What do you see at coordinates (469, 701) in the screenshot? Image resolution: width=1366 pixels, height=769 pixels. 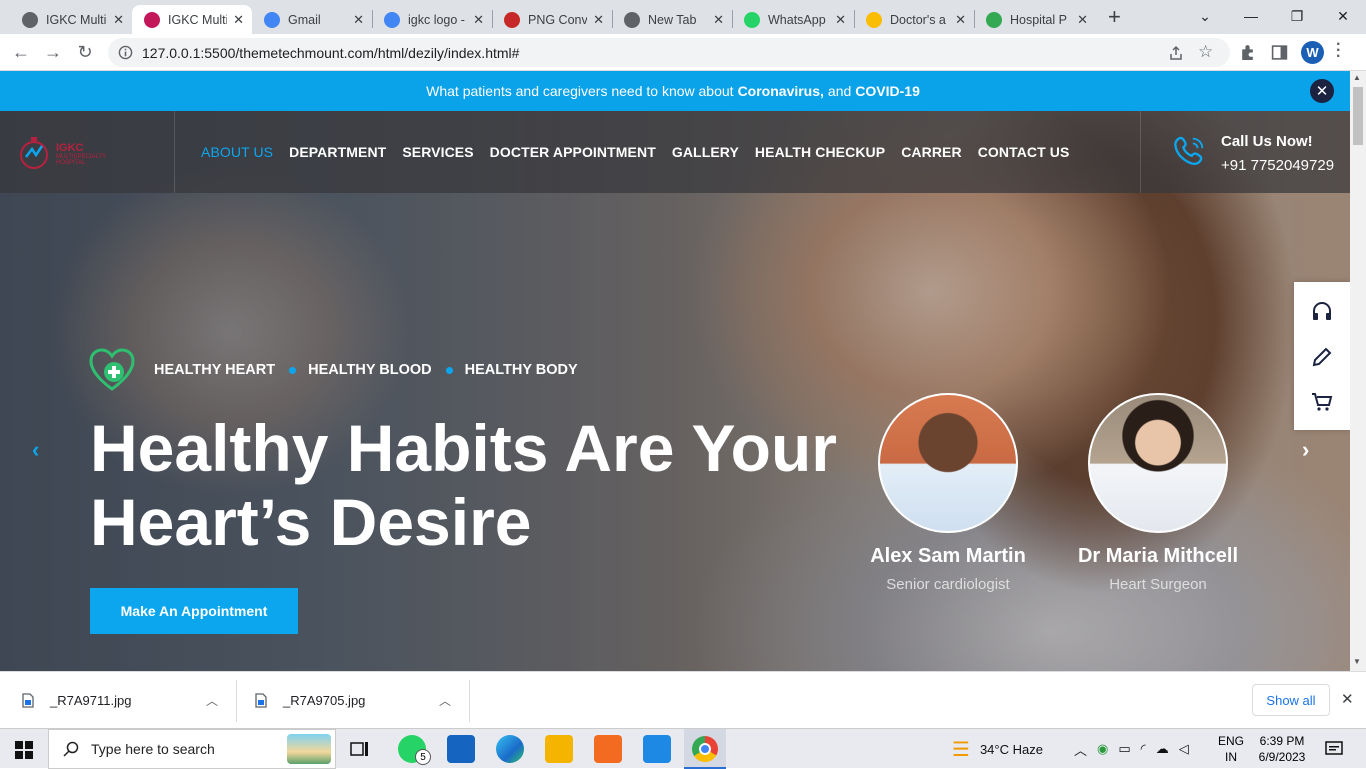 I see `download-divider` at bounding box center [469, 701].